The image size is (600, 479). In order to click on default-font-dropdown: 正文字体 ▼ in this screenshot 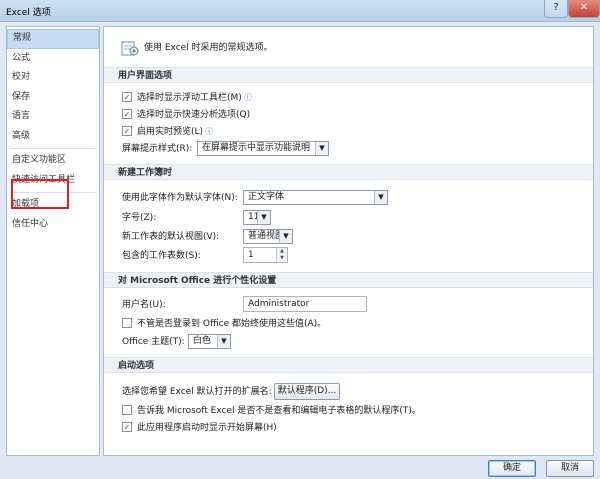, I will do `click(315, 197)`.